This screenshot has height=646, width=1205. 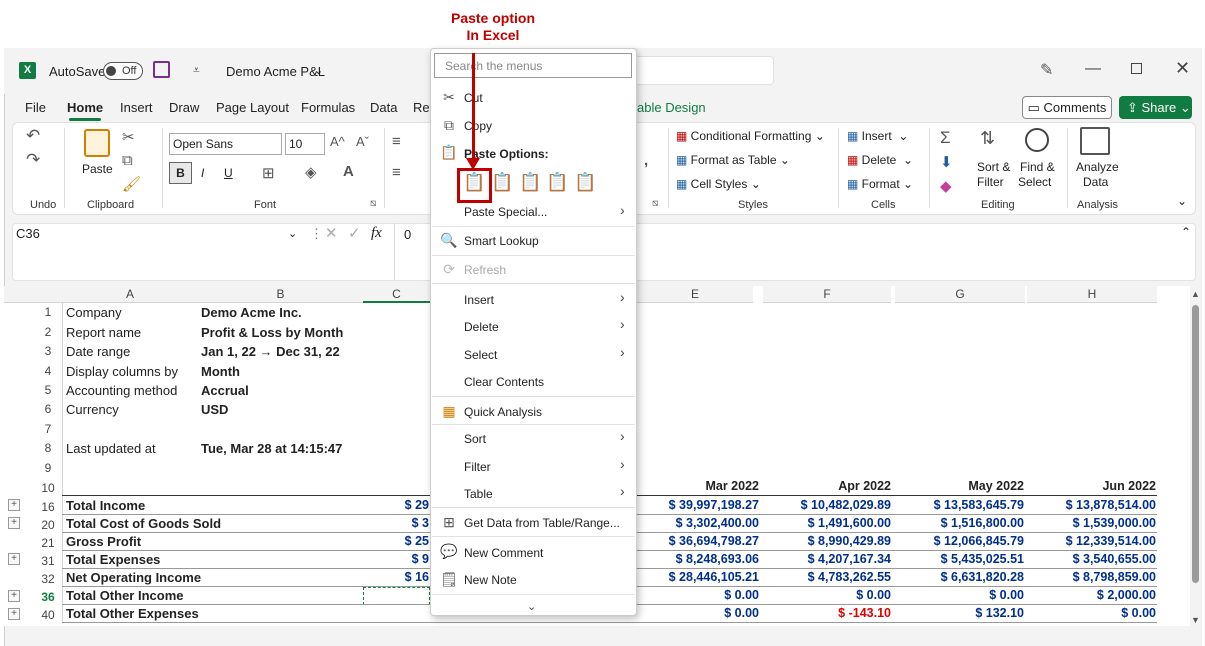 What do you see at coordinates (33, 160) in the screenshot?
I see `redo-icon: ↷` at bounding box center [33, 160].